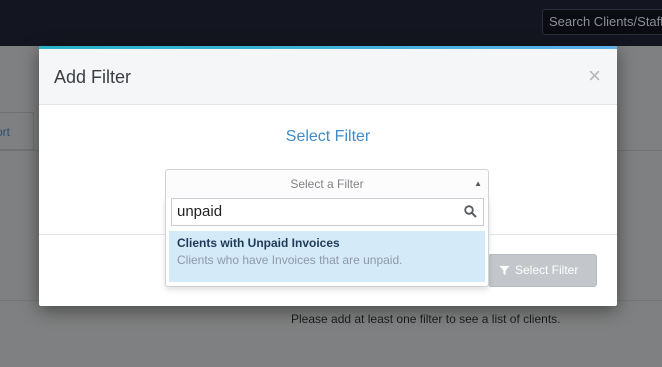  What do you see at coordinates (328, 77) in the screenshot?
I see `modal-header: Add Filter ×` at bounding box center [328, 77].